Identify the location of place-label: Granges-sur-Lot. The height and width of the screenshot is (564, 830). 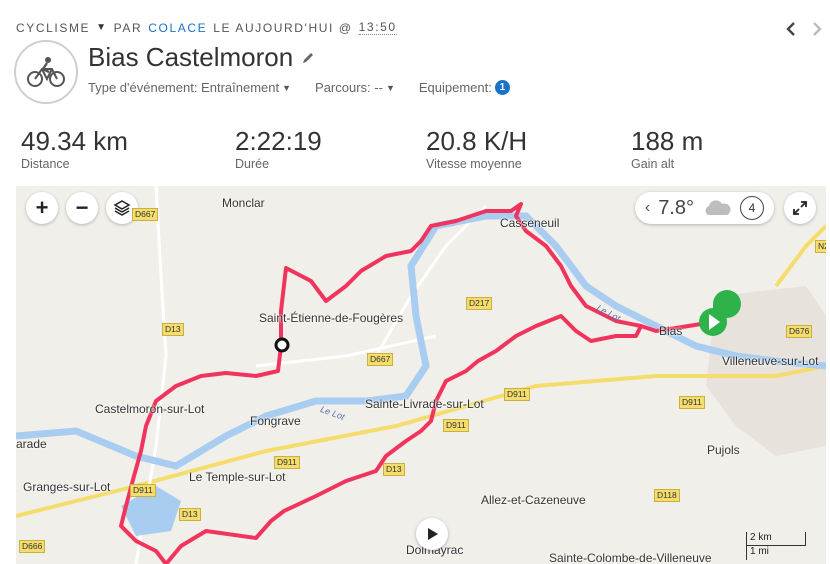
(67, 487).